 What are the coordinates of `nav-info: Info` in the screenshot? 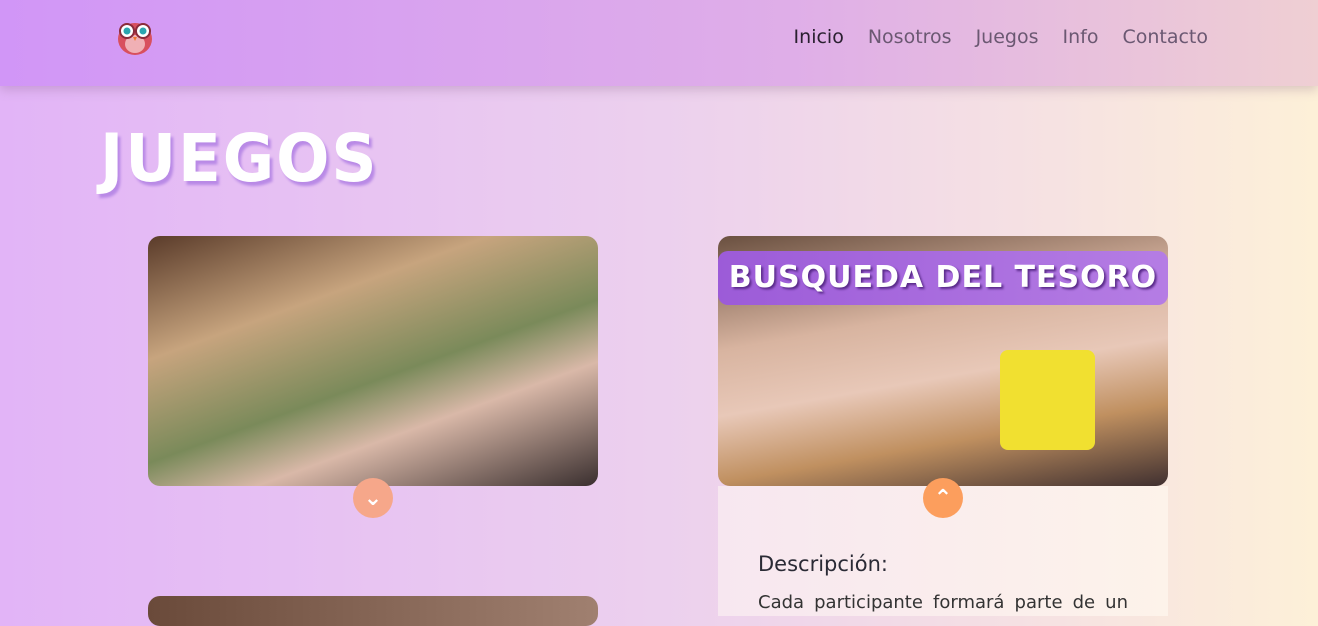 It's located at (1080, 37).